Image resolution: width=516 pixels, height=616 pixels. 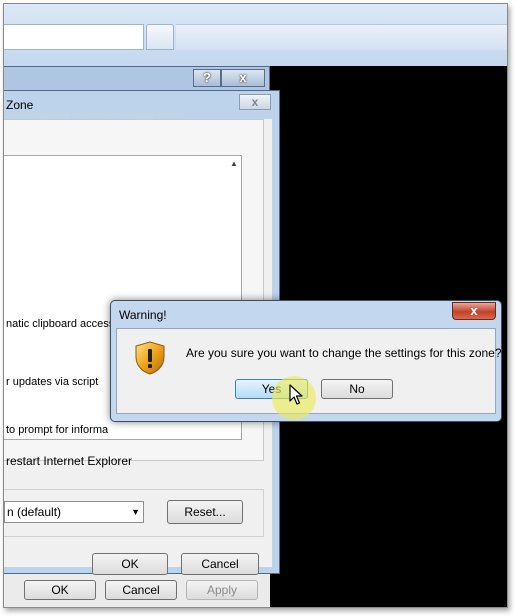 I want to click on setting-item-status-updates: r updates via script, so click(x=52, y=382).